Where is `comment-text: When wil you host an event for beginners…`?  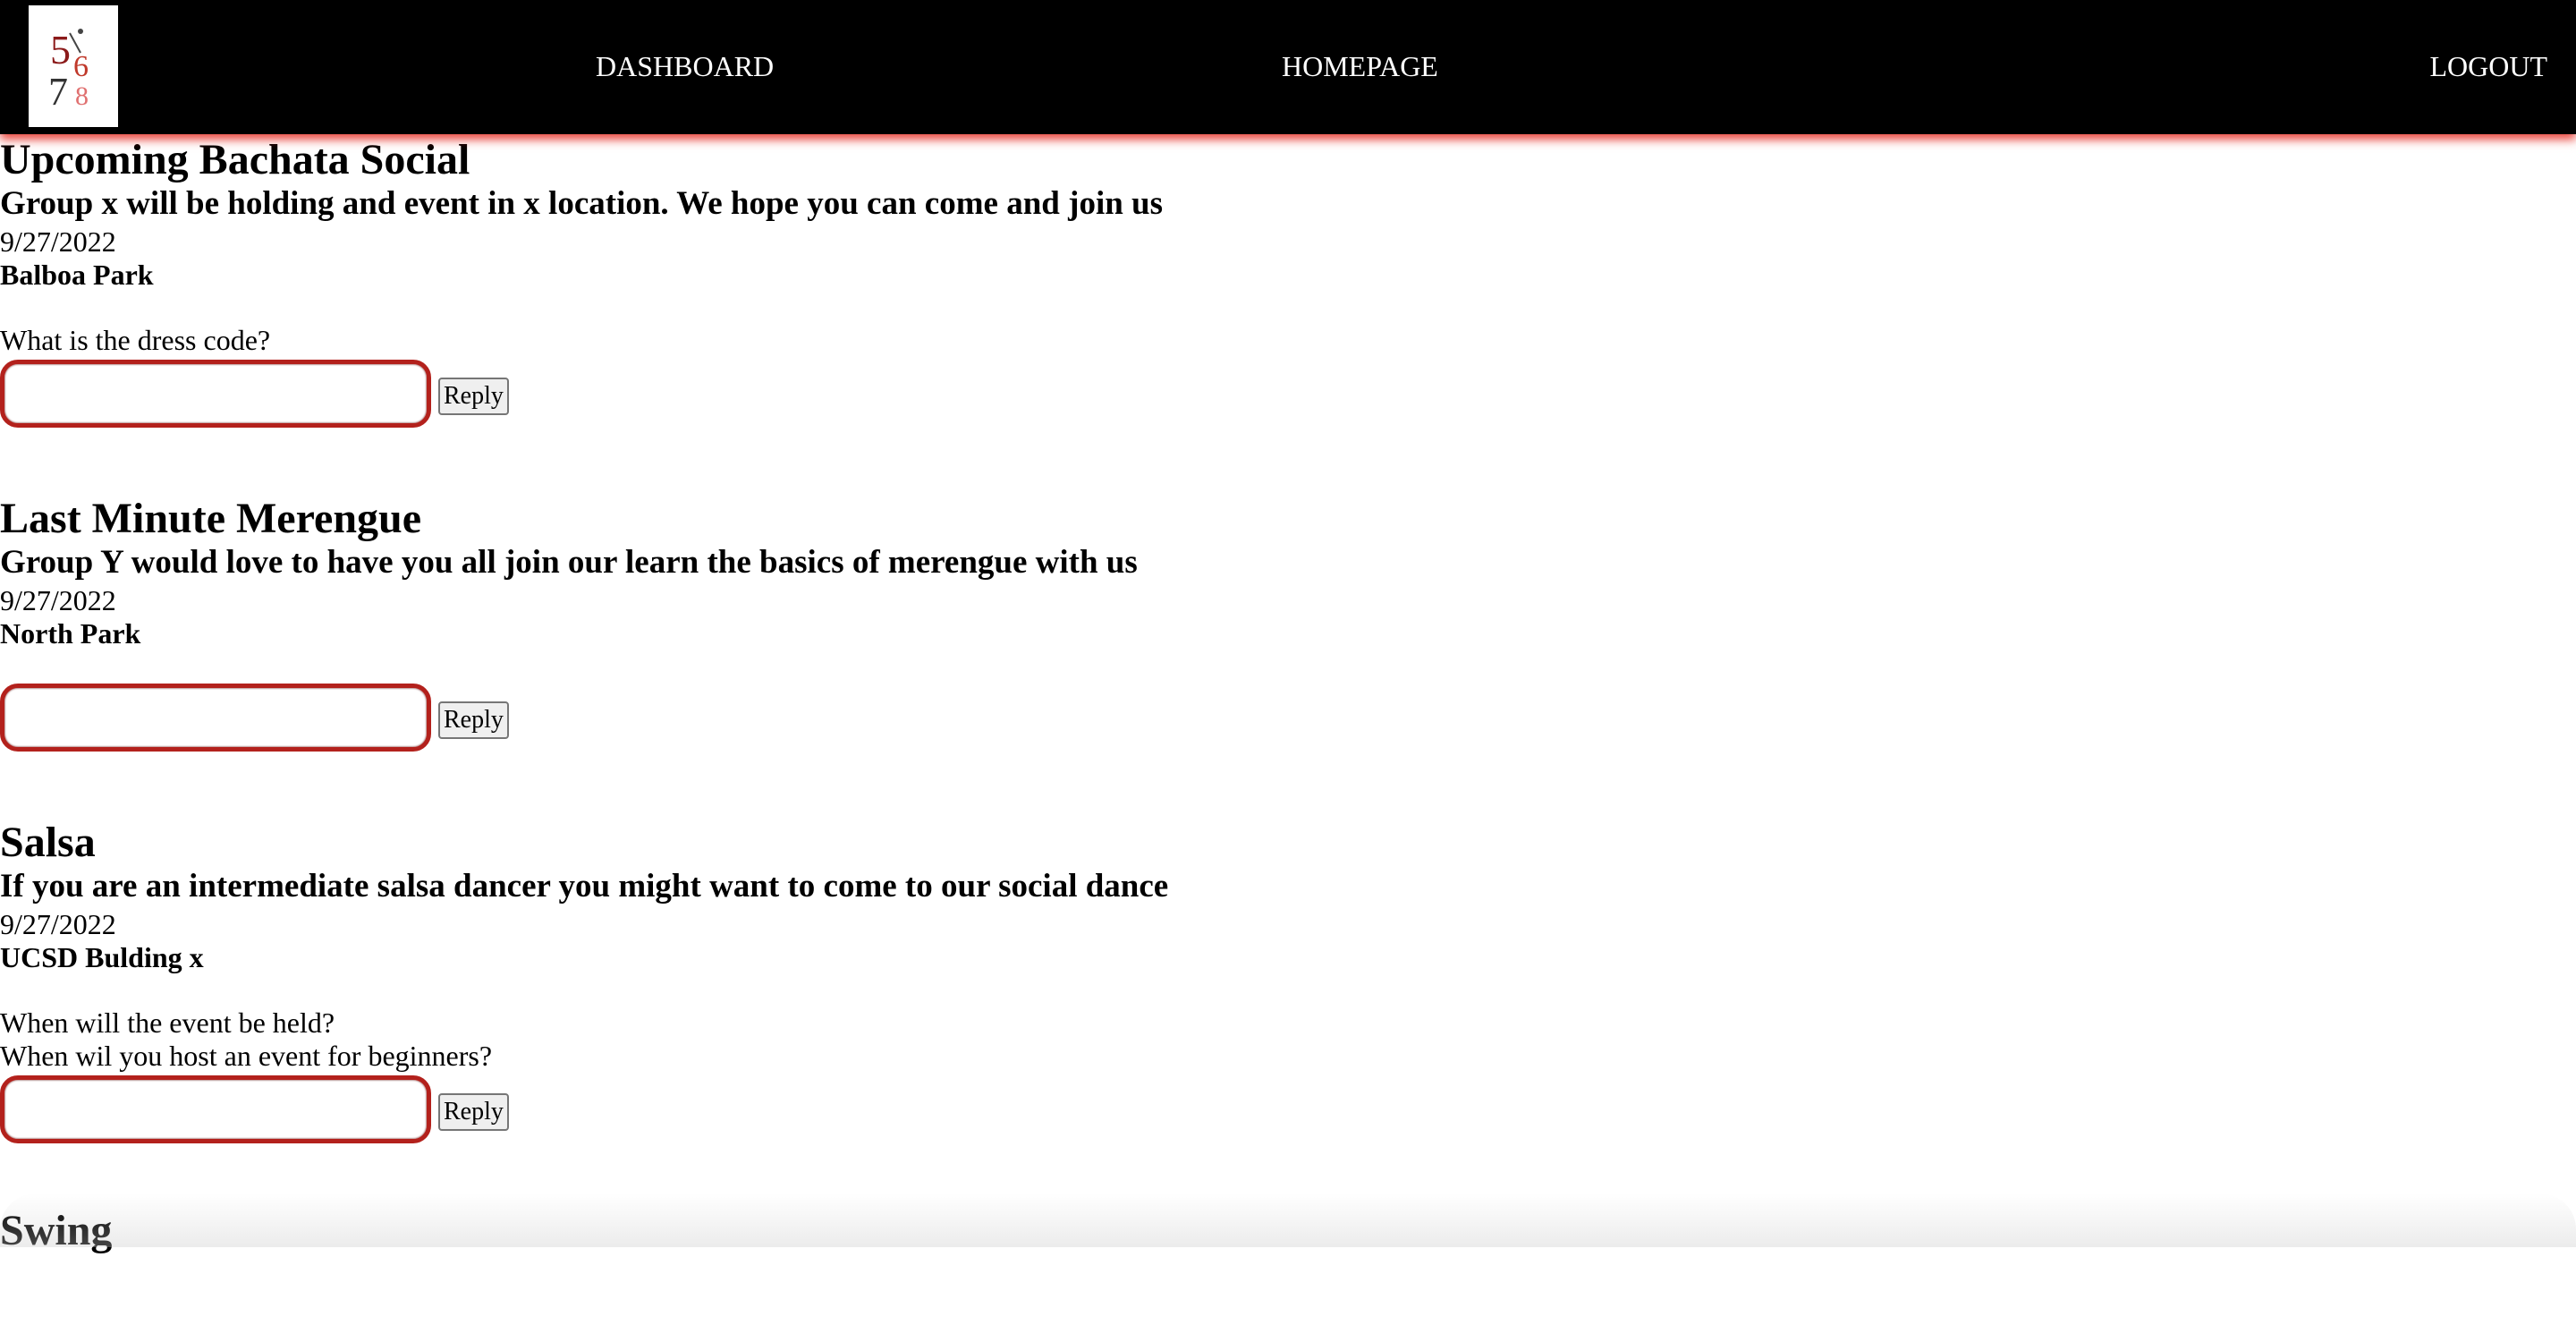 comment-text: When wil you host an event for beginners… is located at coordinates (1288, 1056).